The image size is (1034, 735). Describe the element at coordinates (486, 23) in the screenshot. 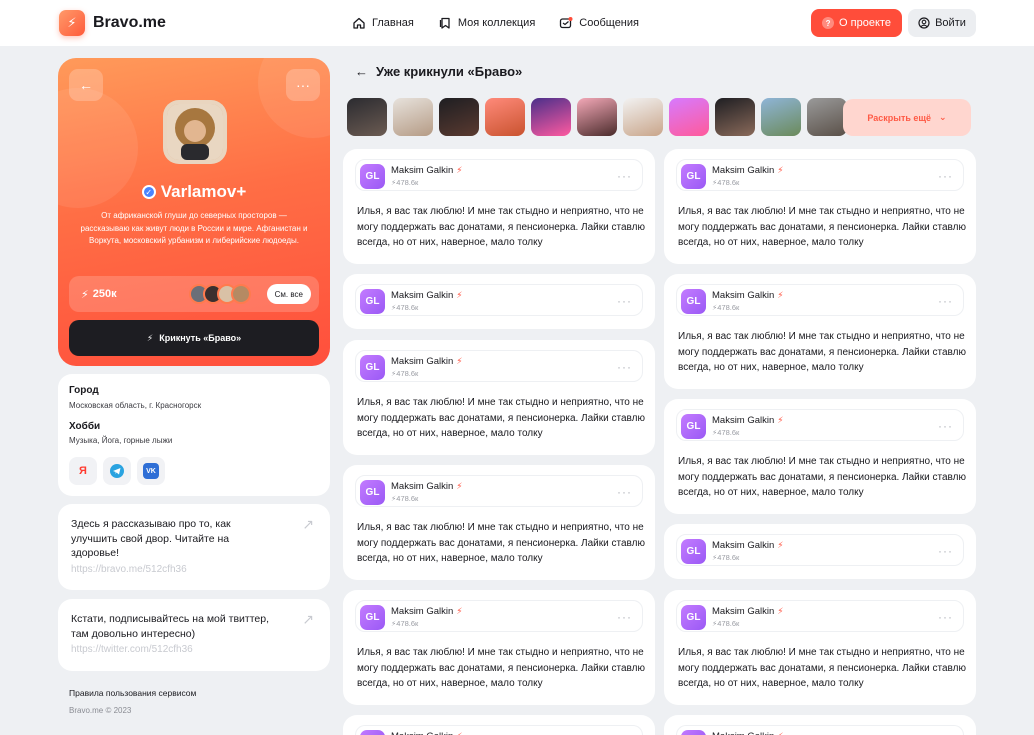

I see `nav-collection: Моя коллекция` at that location.